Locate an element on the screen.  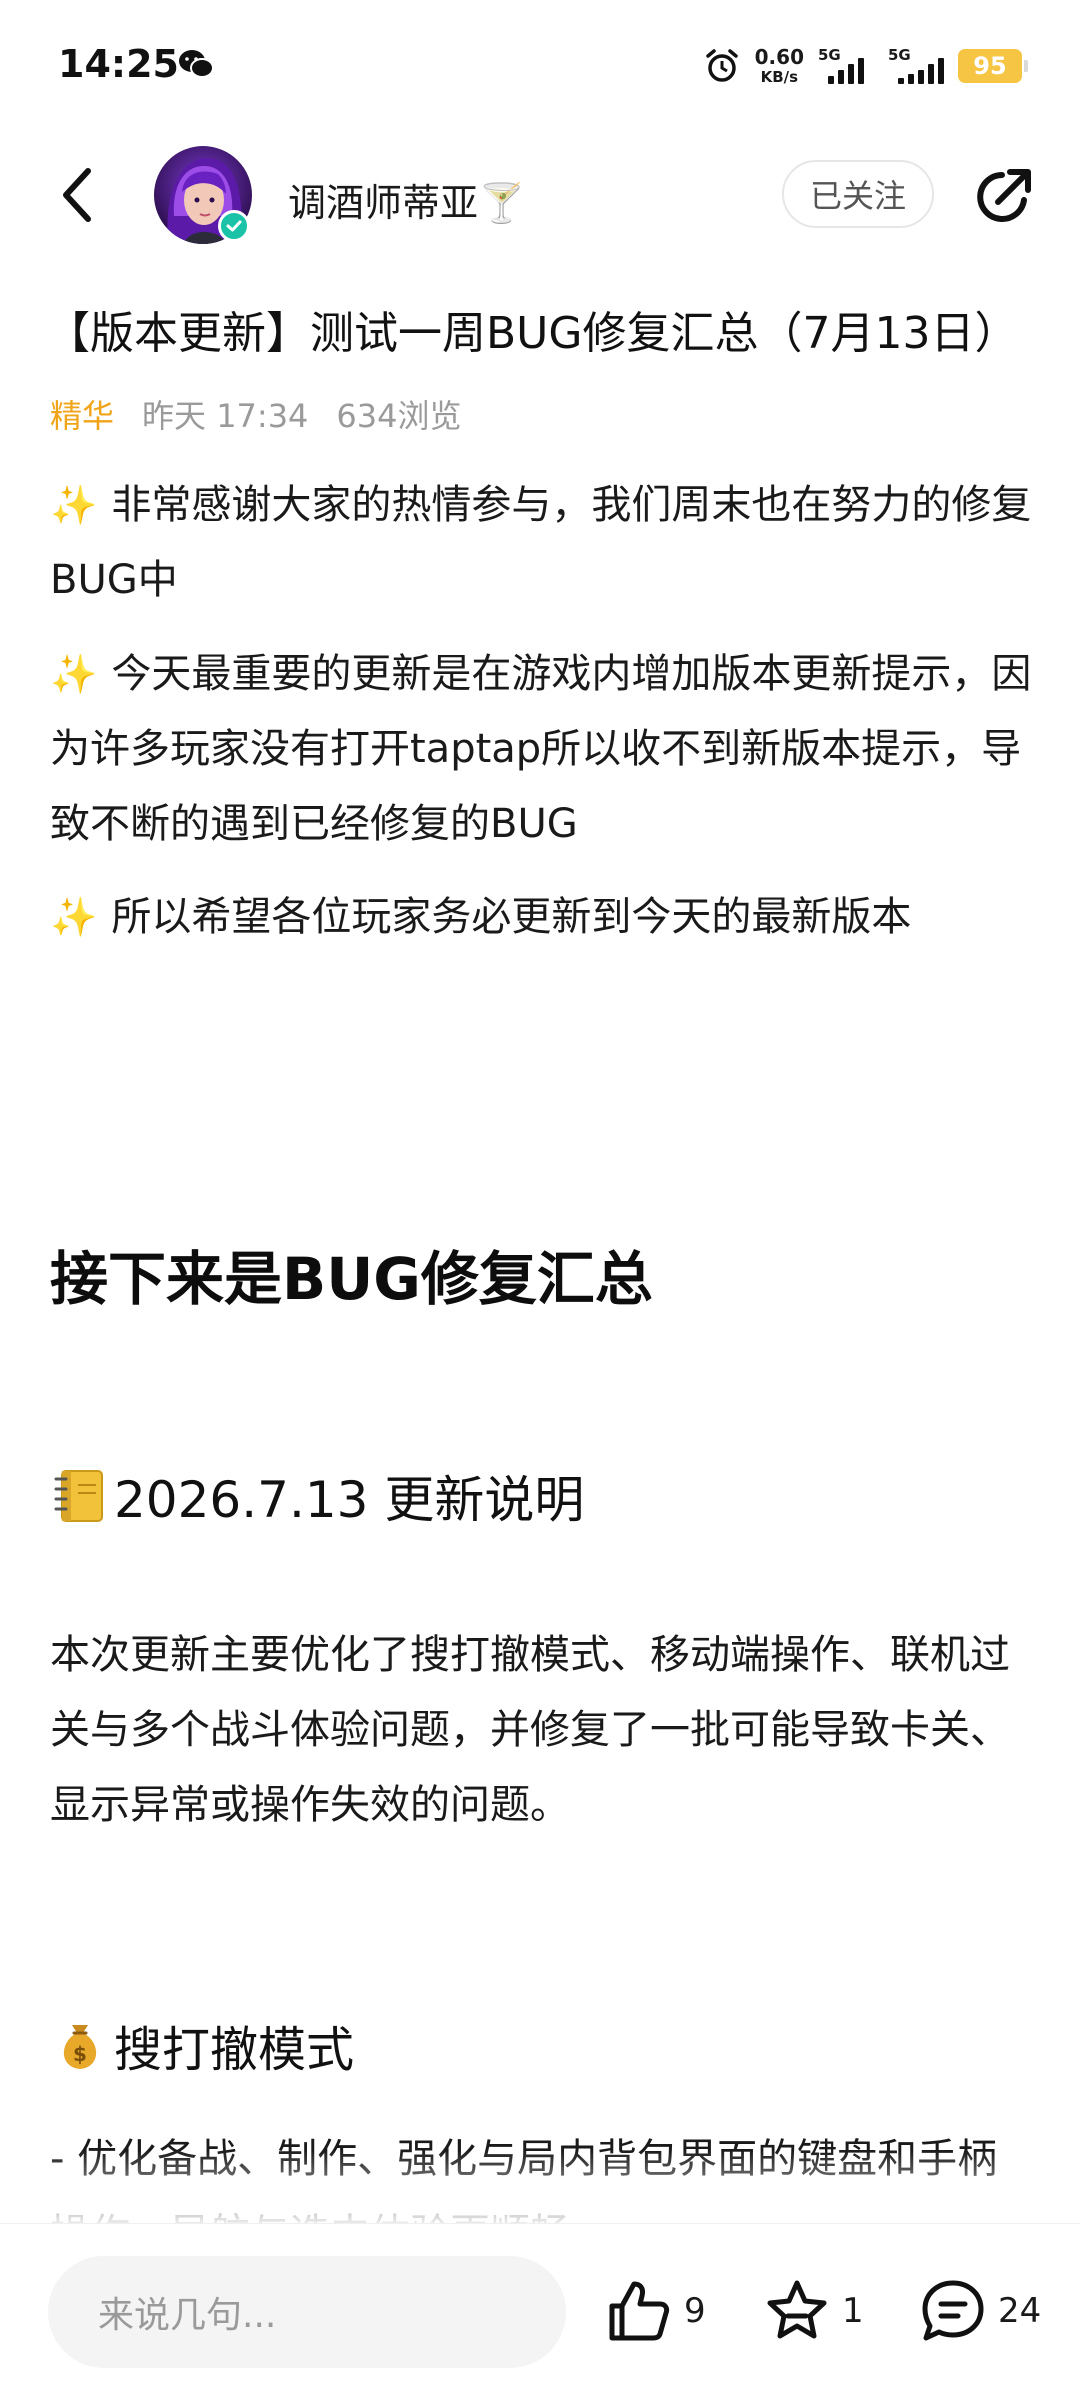
bottom-action-bar: 来说几句... 9 1 24 is located at coordinates (540, 2312).